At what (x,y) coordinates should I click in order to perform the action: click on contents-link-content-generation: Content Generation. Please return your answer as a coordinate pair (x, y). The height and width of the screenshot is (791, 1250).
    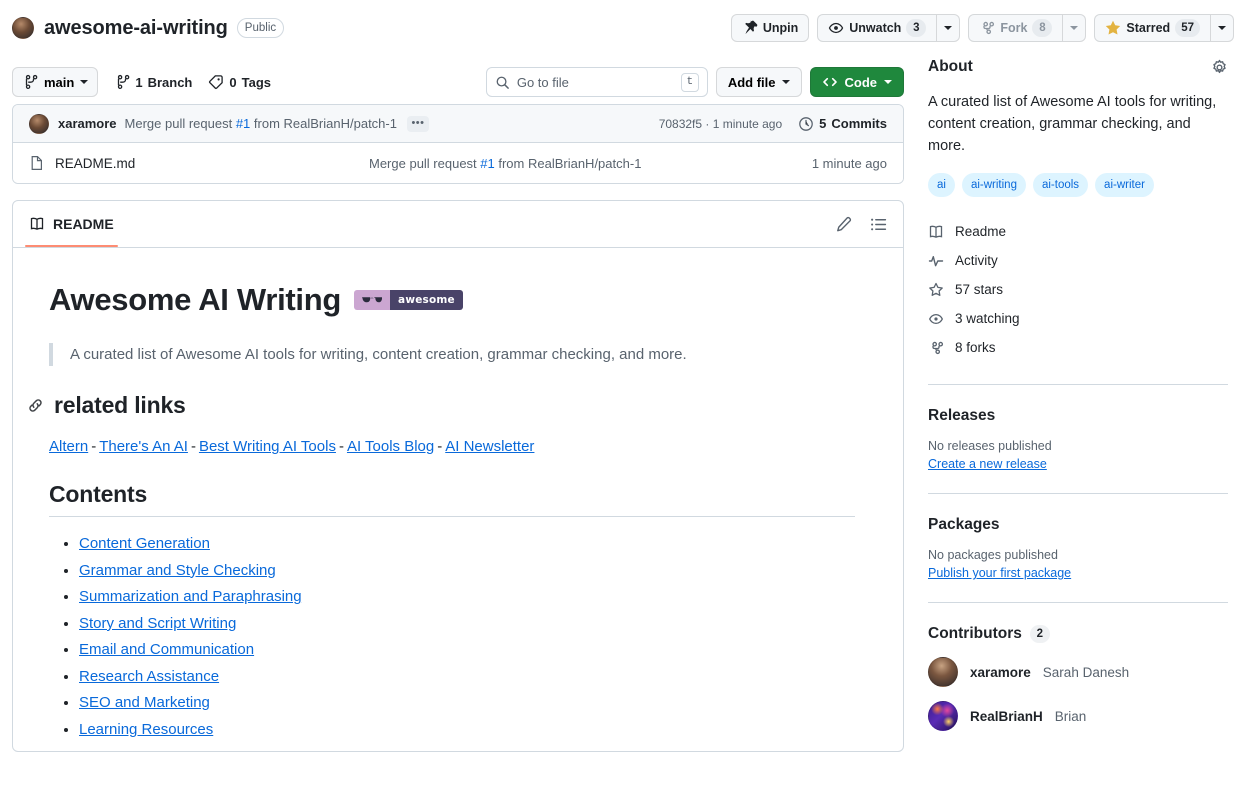
    Looking at the image, I should click on (144, 543).